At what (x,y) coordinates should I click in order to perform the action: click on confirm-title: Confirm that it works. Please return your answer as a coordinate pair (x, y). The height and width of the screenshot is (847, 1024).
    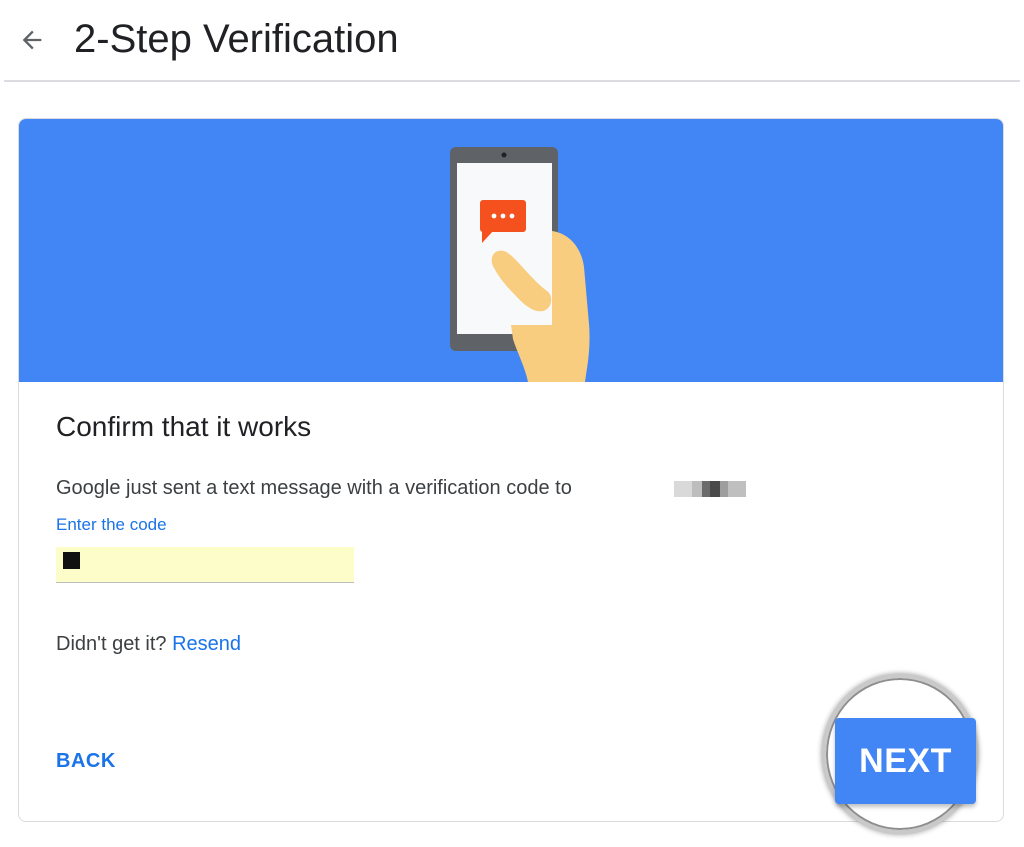
    Looking at the image, I should click on (184, 426).